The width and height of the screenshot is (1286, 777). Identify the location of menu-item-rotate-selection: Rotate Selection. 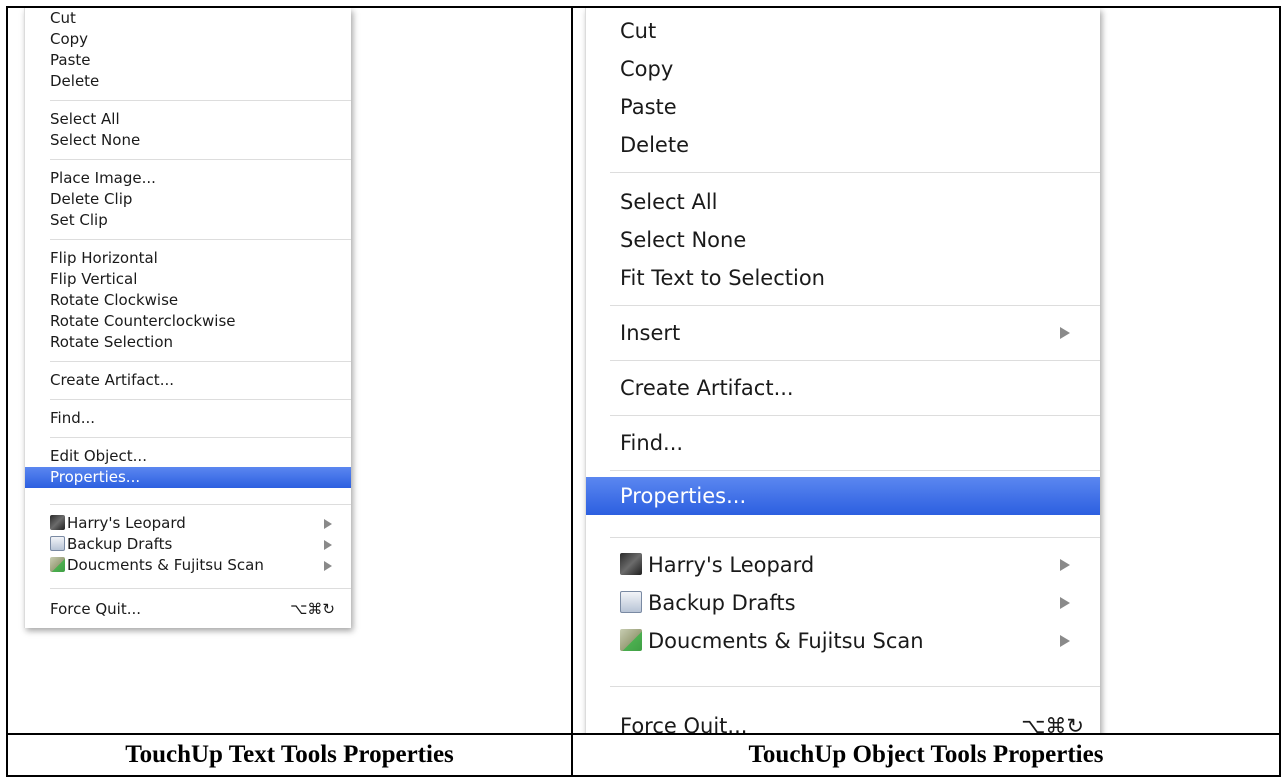
(188, 342).